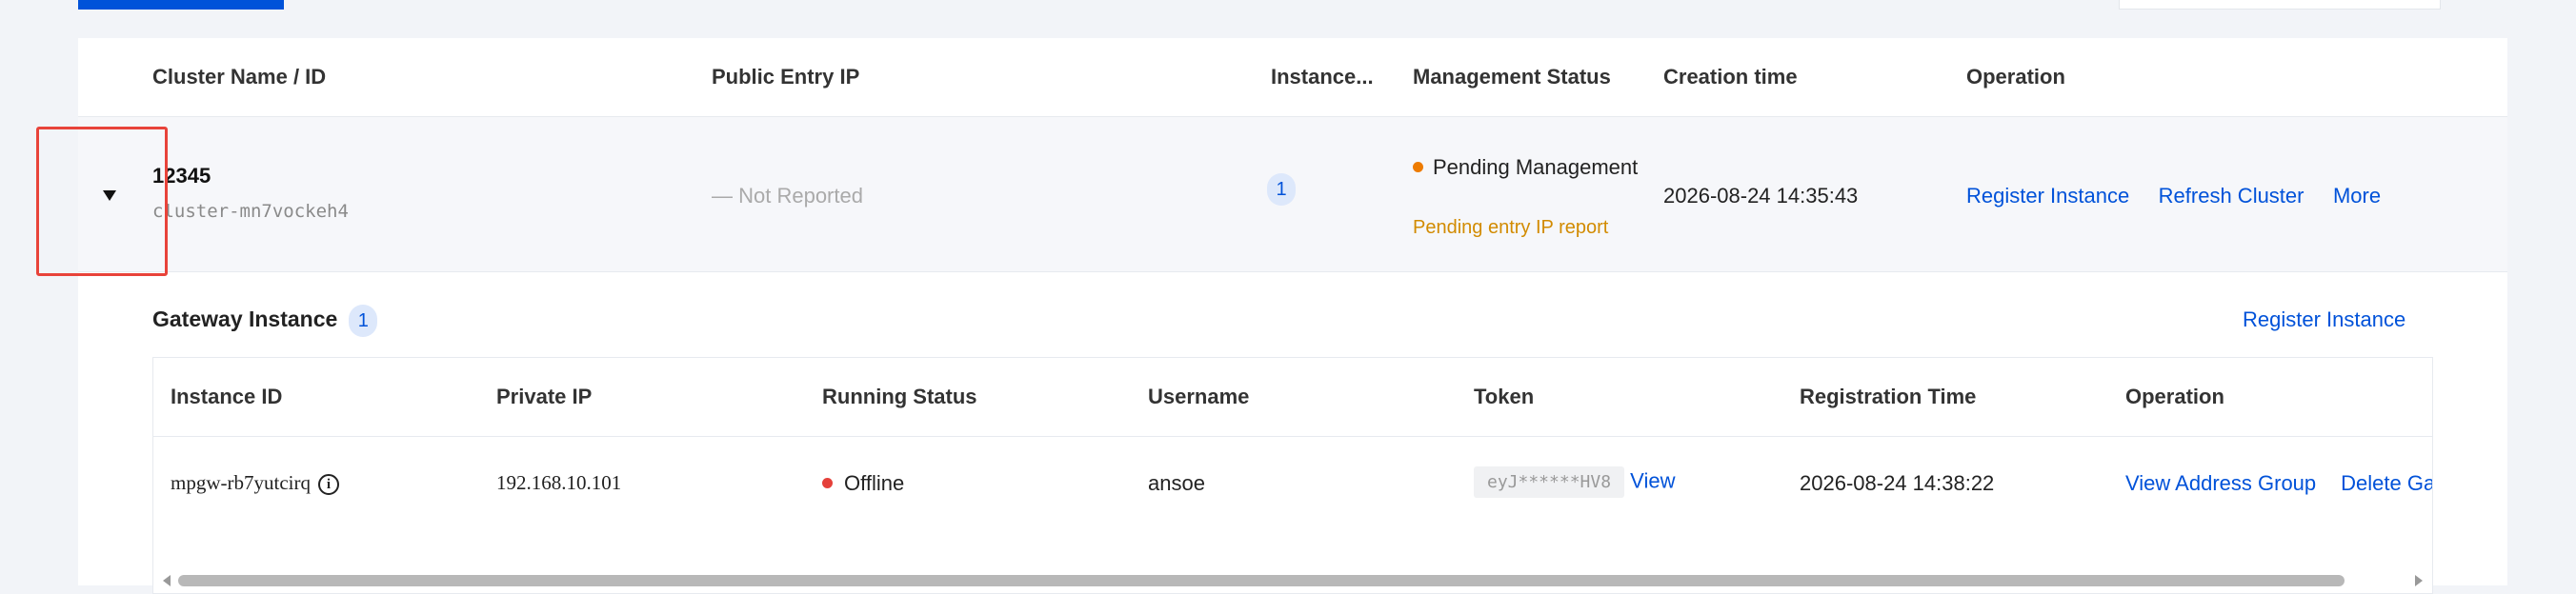 This screenshot has width=2576, height=594. I want to click on offline-status-dot-icon, so click(828, 482).